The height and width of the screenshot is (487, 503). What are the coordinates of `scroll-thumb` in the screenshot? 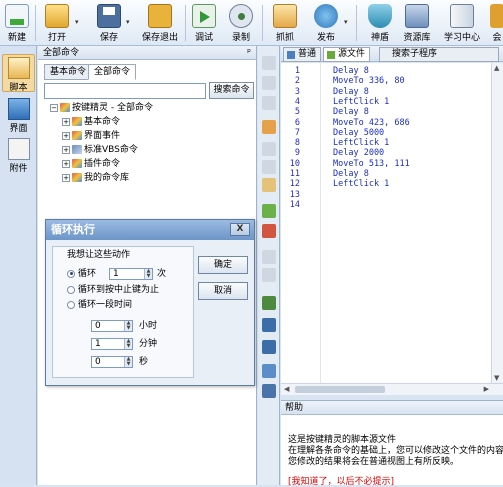 It's located at (340, 389).